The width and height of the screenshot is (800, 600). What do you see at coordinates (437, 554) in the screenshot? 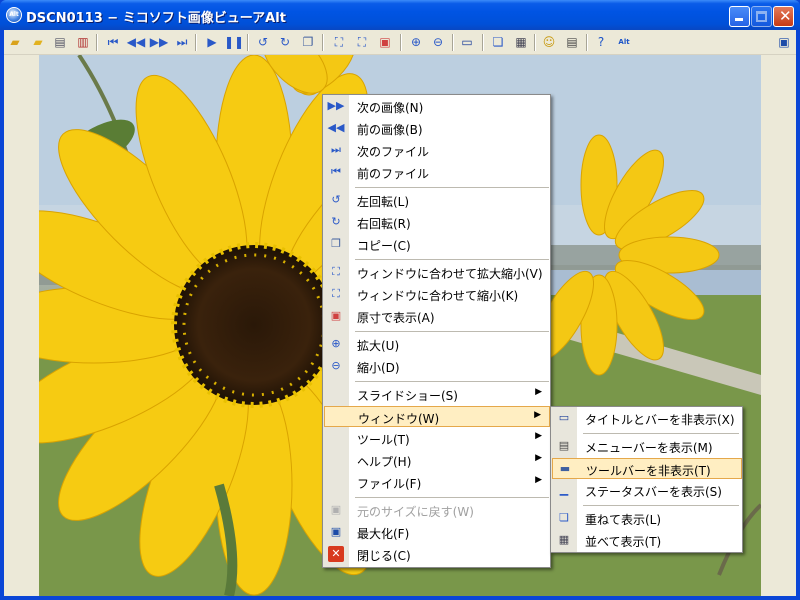
I see `menu-item-close: ✕ 閉じる(C)` at bounding box center [437, 554].